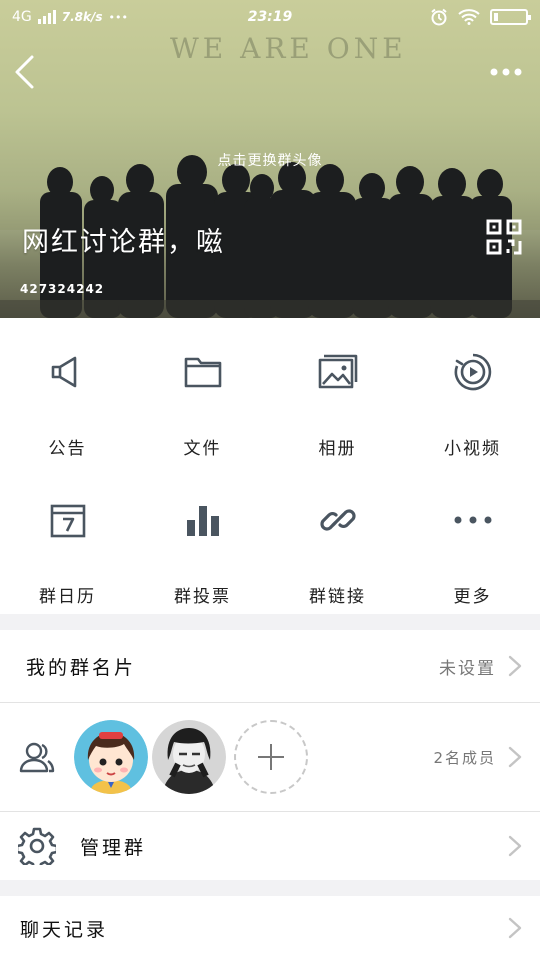  What do you see at coordinates (337, 540) in the screenshot?
I see `feature-link: 群链接` at bounding box center [337, 540].